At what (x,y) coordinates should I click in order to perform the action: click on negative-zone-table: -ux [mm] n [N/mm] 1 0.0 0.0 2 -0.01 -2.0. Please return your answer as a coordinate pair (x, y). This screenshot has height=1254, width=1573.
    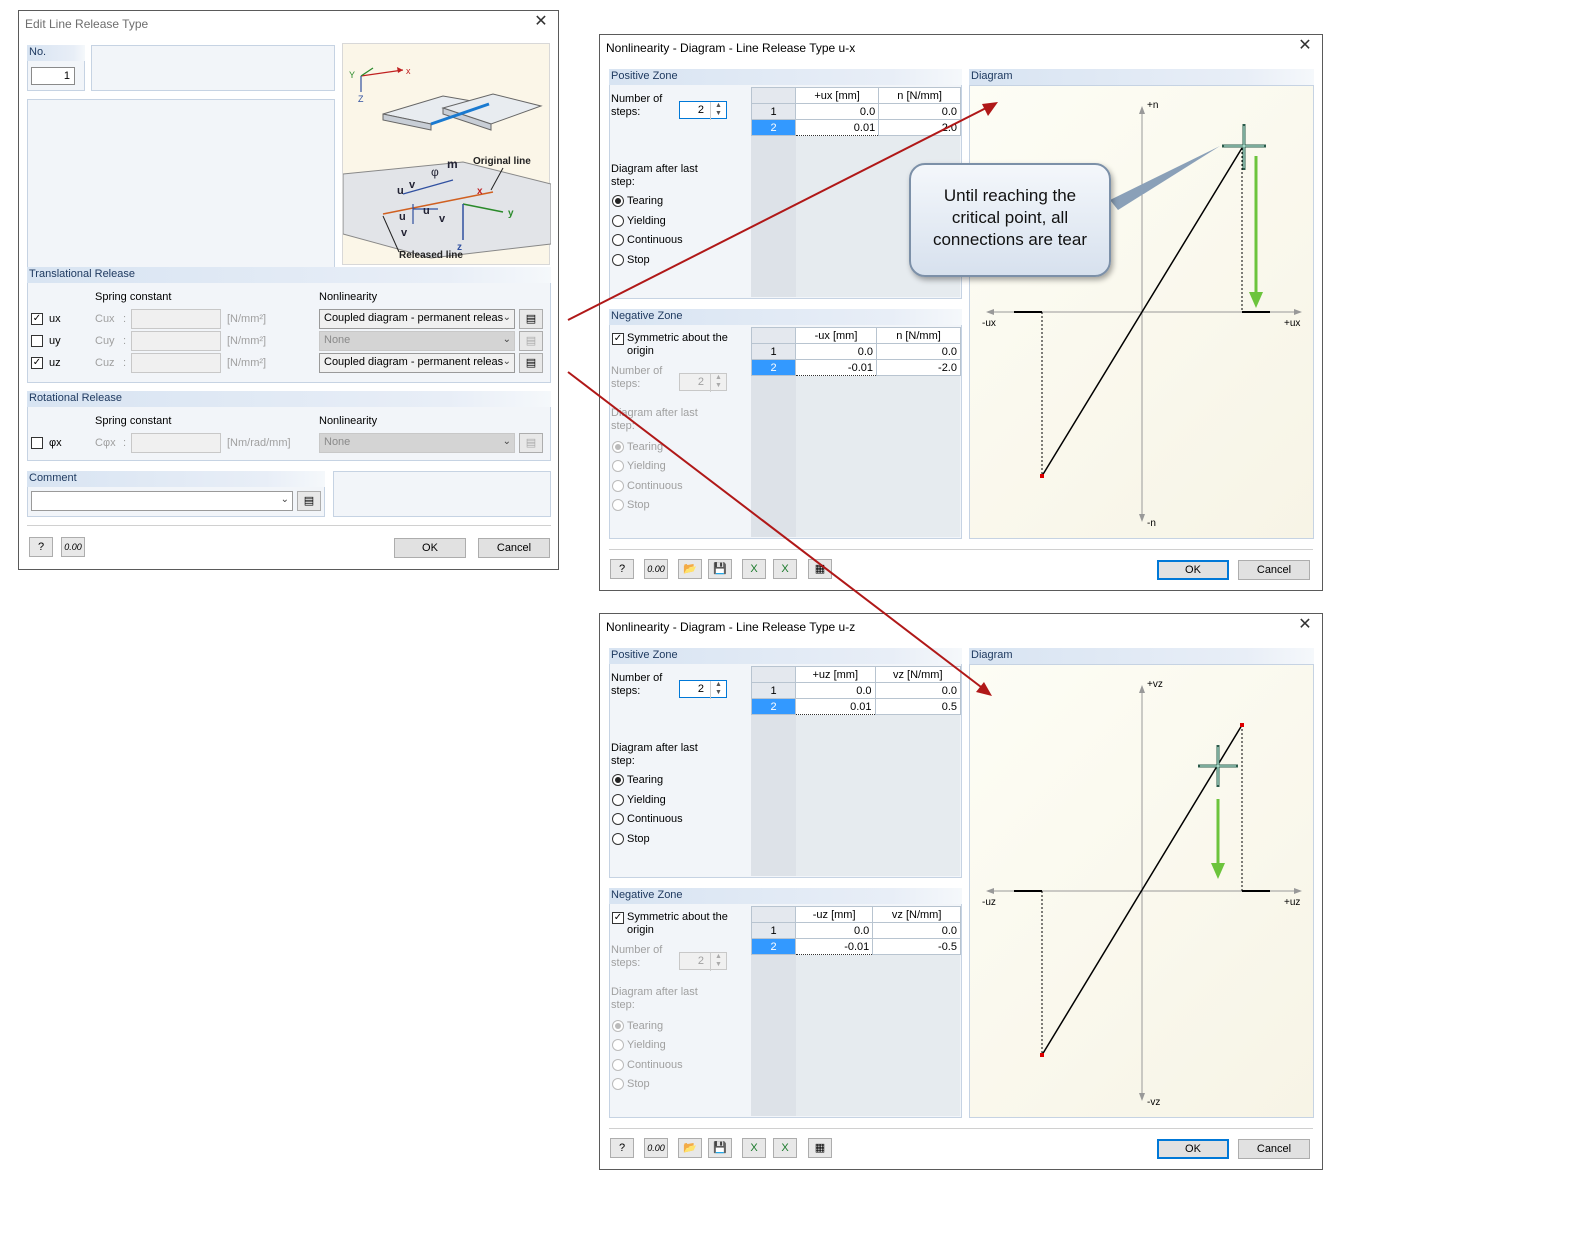
    Looking at the image, I should click on (856, 351).